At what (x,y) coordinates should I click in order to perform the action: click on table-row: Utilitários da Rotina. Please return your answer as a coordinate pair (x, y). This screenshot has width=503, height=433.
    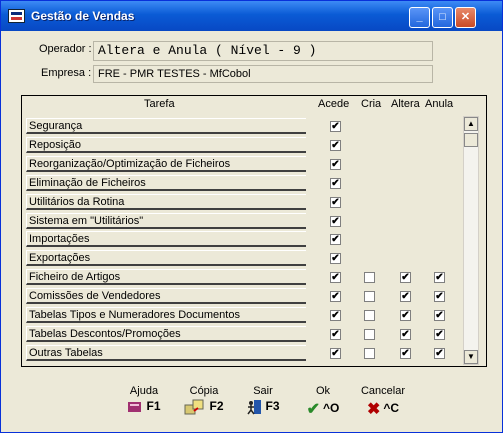
    Looking at the image, I should click on (166, 201).